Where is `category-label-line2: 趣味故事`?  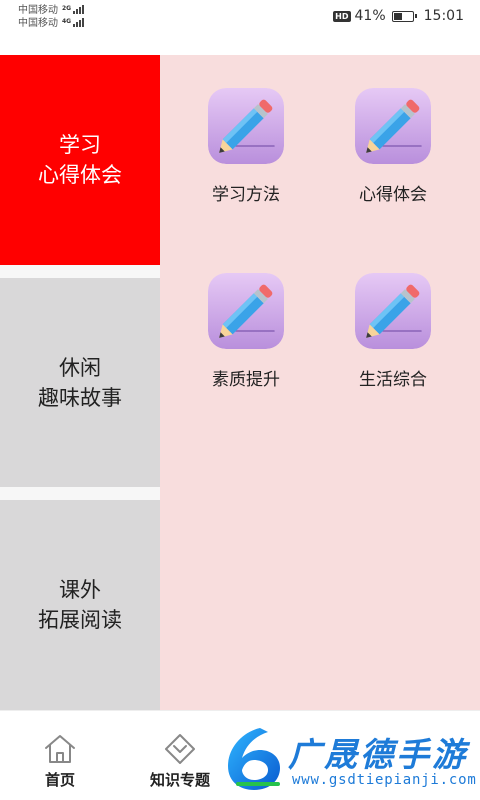
category-label-line2: 趣味故事 is located at coordinates (80, 397).